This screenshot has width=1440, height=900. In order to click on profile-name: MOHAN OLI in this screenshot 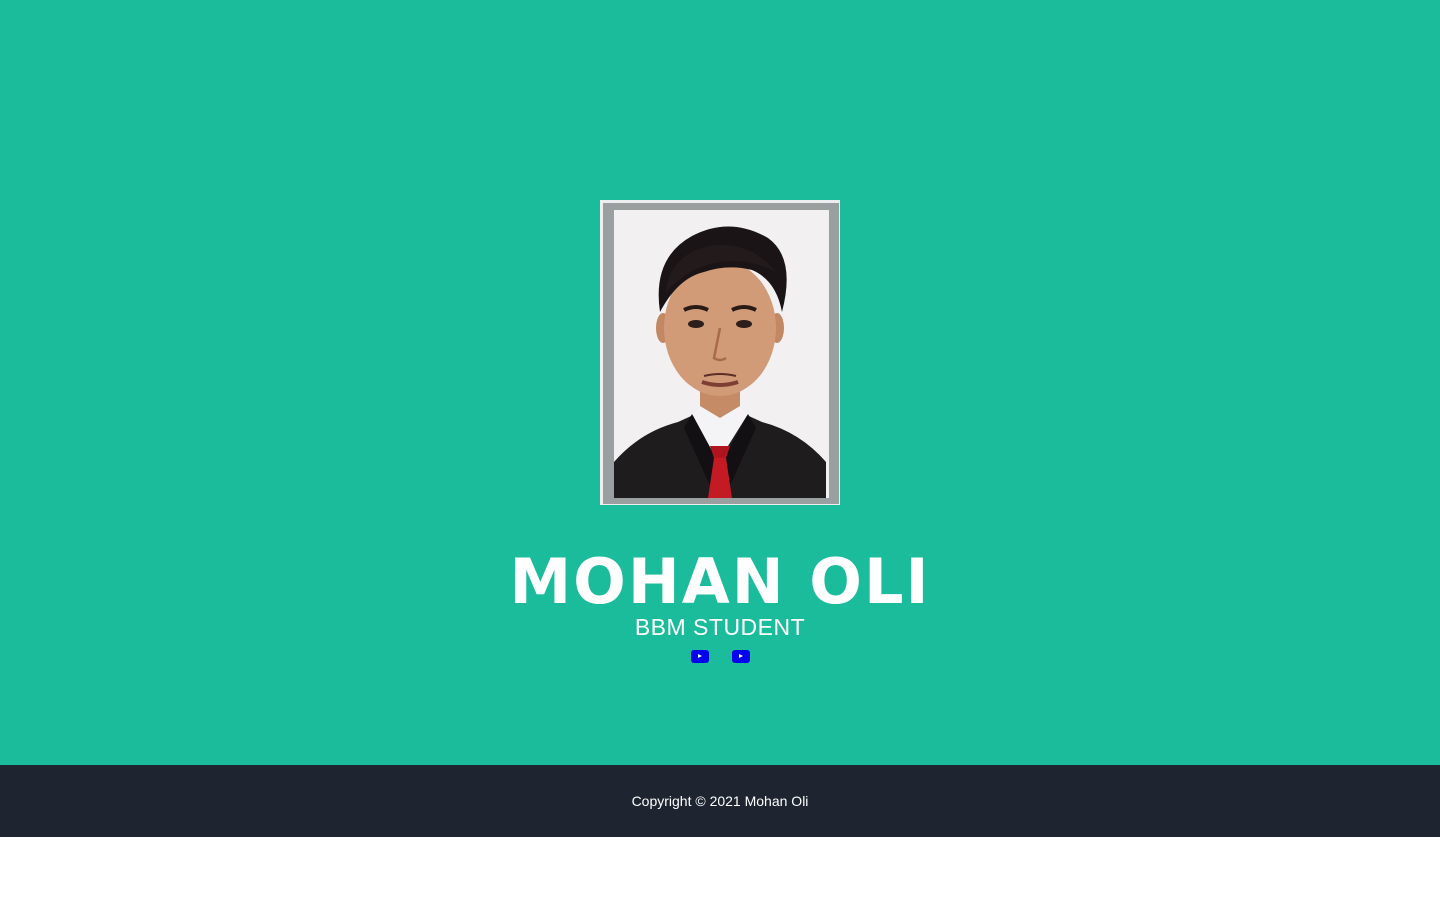, I will do `click(720, 581)`.